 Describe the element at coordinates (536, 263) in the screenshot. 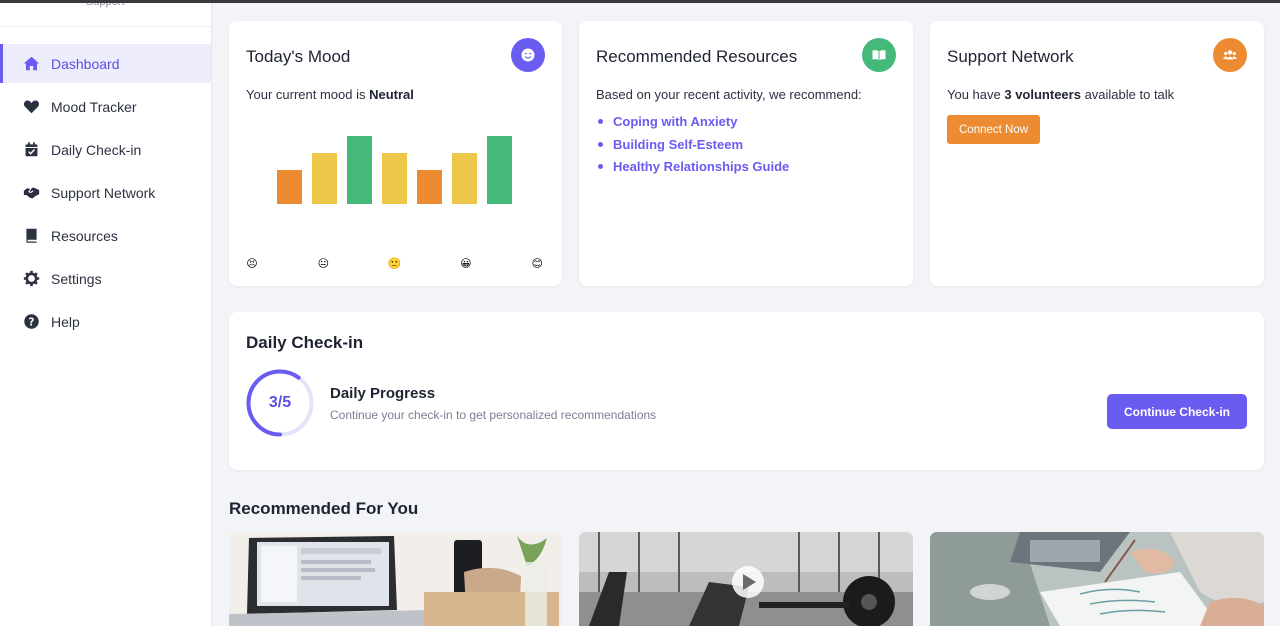

I see `mood-emoji-label: 😊` at that location.